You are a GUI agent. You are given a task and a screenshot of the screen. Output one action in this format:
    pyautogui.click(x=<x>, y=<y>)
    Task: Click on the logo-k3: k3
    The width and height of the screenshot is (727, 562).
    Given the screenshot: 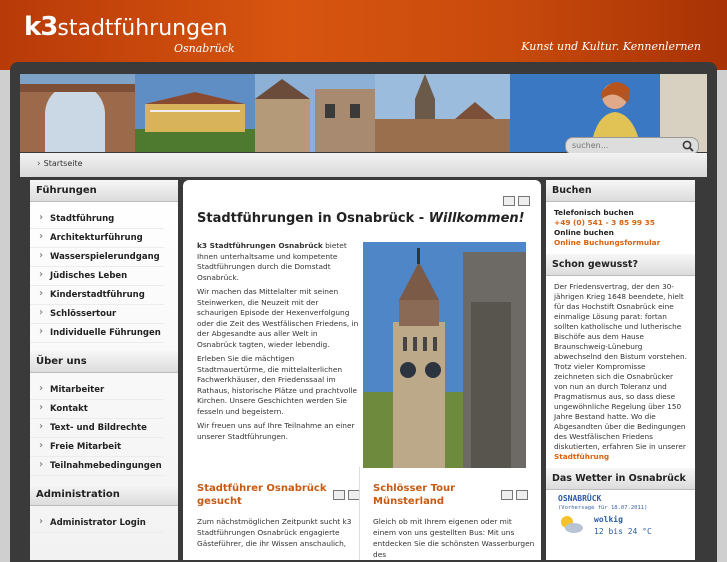 What is the action you would take?
    pyautogui.click(x=41, y=27)
    